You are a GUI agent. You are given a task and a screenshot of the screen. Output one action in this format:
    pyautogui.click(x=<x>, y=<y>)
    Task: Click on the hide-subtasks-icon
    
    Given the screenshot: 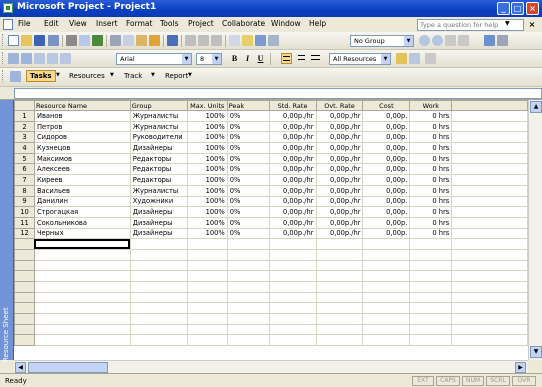 What is the action you would take?
    pyautogui.click(x=52, y=58)
    